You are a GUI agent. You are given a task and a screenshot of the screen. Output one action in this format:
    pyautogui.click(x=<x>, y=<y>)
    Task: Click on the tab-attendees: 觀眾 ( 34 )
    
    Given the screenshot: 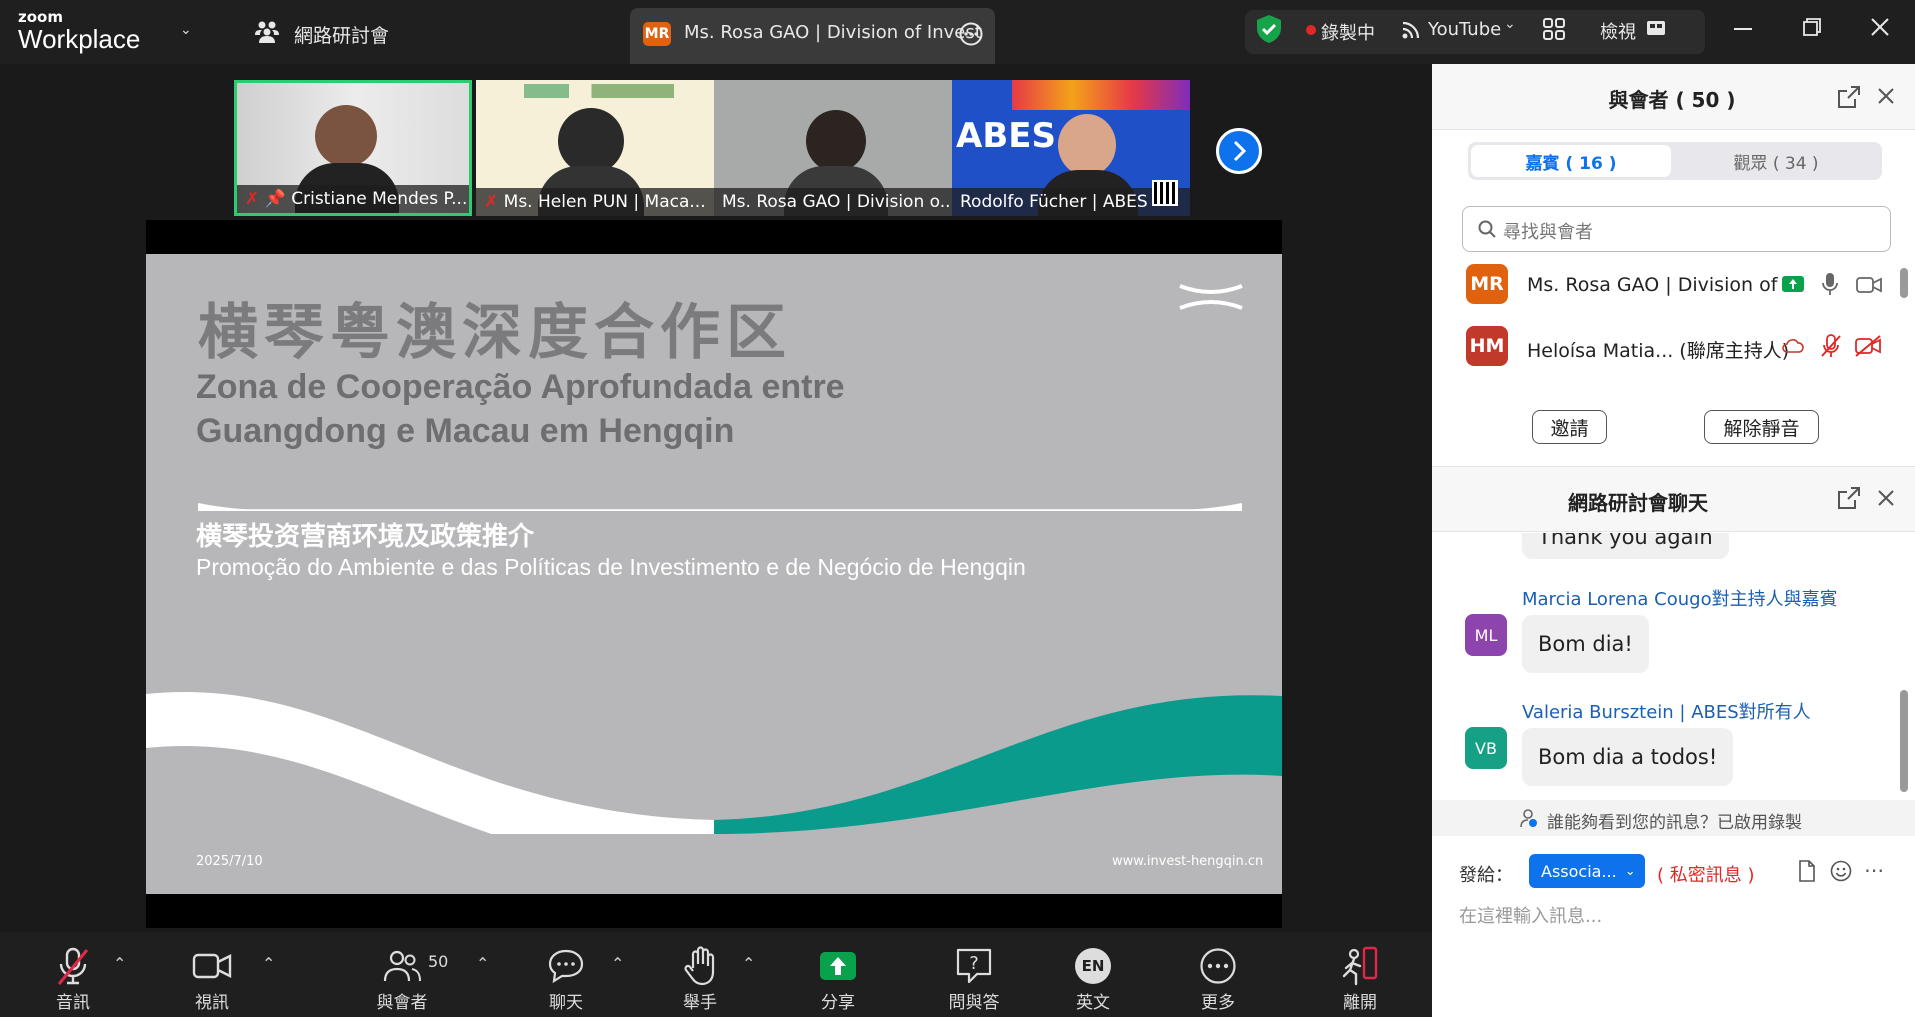 What is the action you would take?
    pyautogui.click(x=1776, y=161)
    